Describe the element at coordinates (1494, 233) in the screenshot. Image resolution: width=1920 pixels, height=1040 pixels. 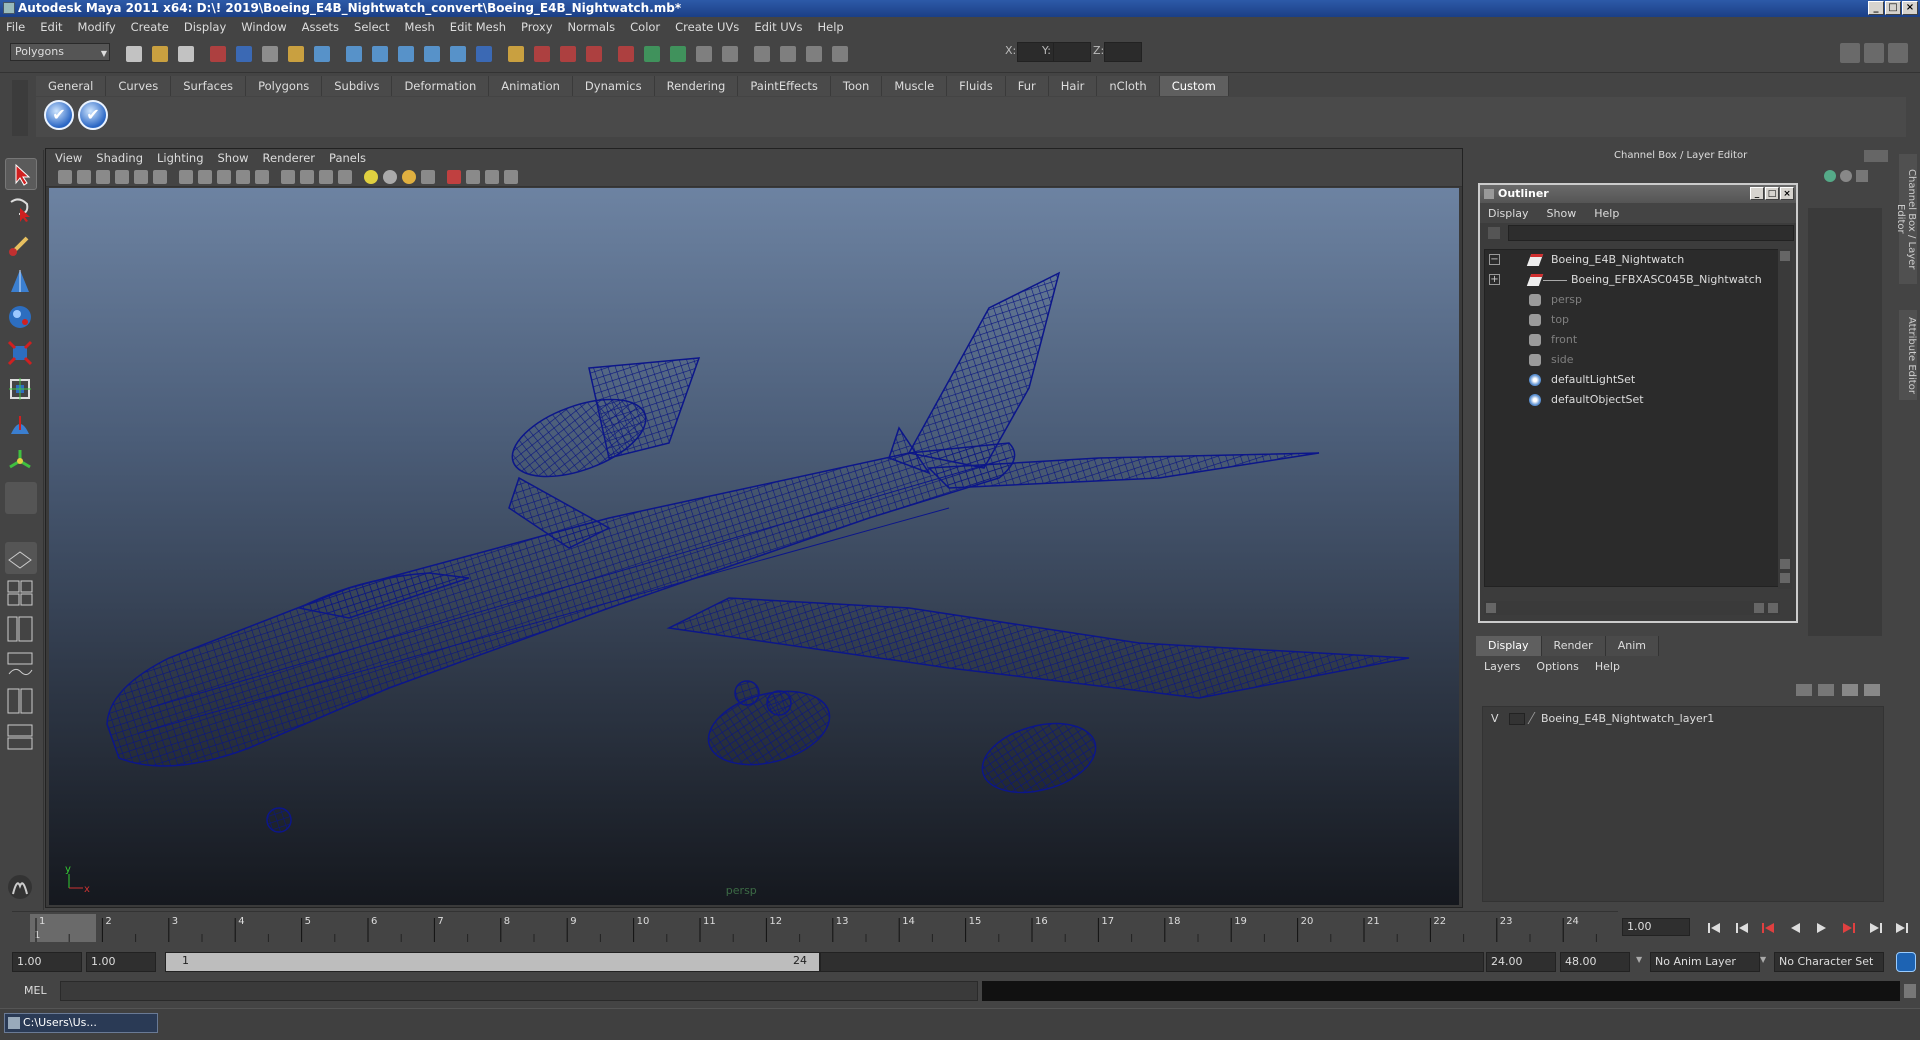
I see `search-options-icon` at that location.